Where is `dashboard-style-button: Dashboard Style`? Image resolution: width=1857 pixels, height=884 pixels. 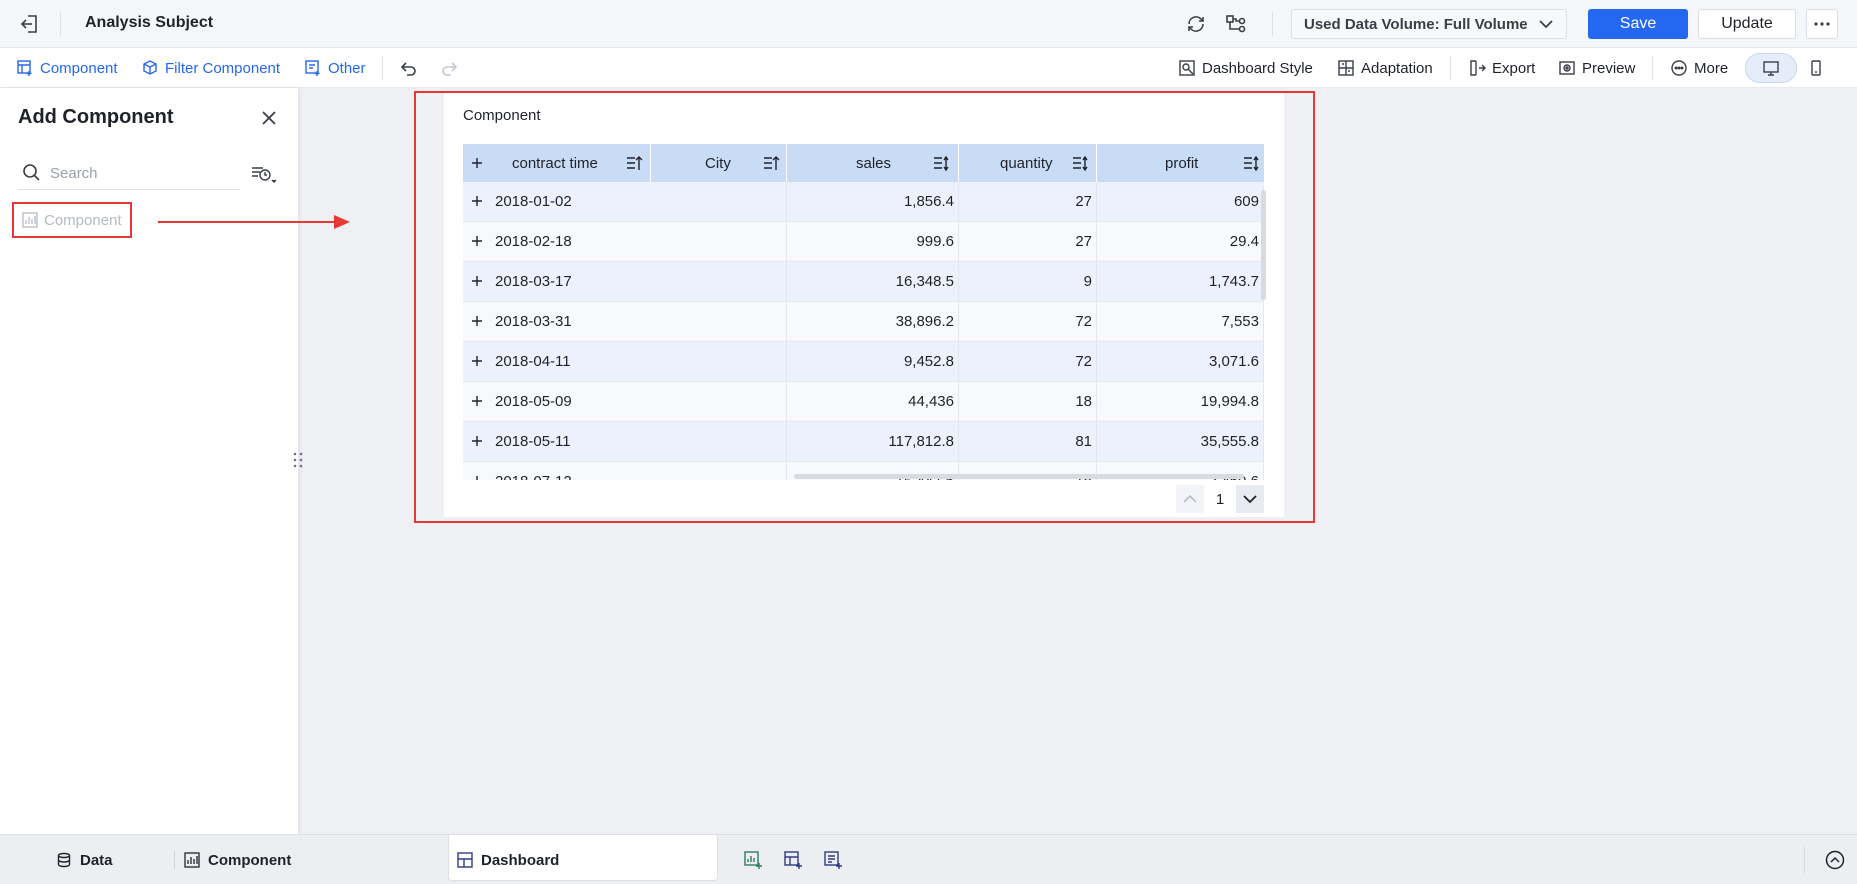 dashboard-style-button: Dashboard Style is located at coordinates (1245, 68).